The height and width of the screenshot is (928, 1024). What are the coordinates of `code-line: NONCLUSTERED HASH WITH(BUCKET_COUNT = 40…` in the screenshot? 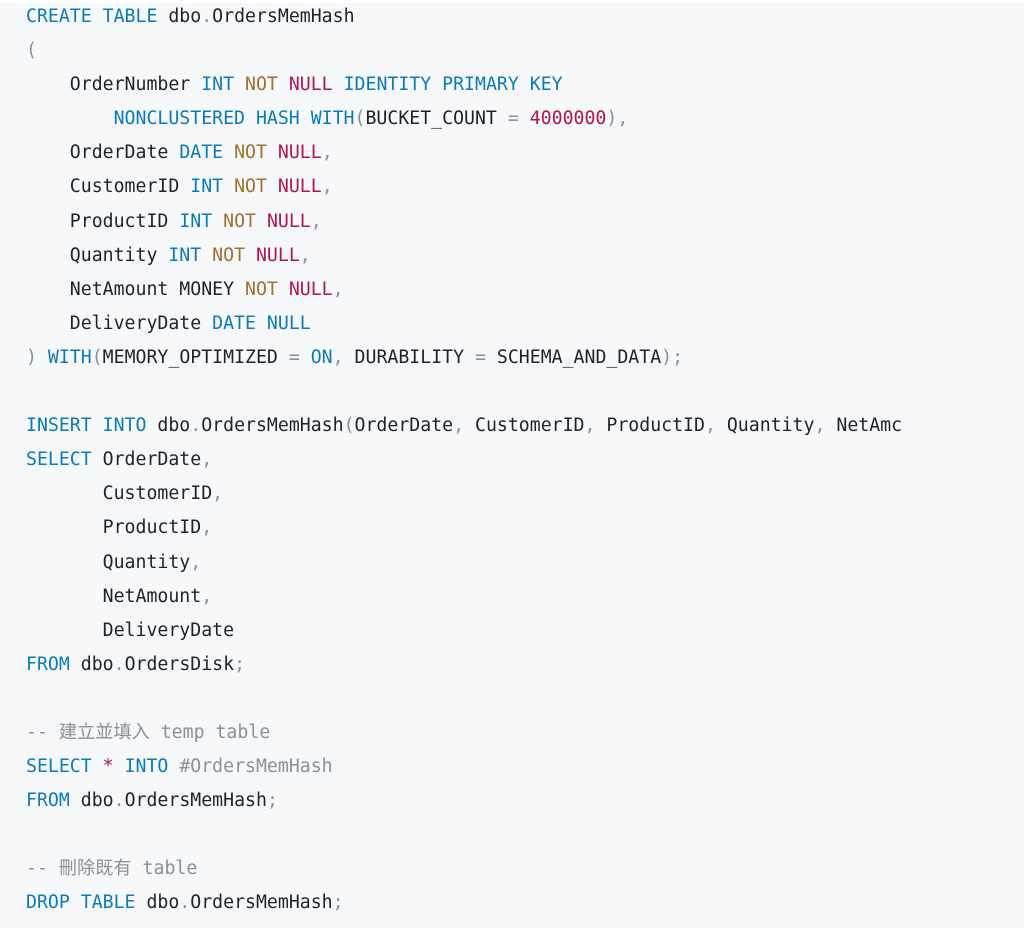 It's located at (525, 119).